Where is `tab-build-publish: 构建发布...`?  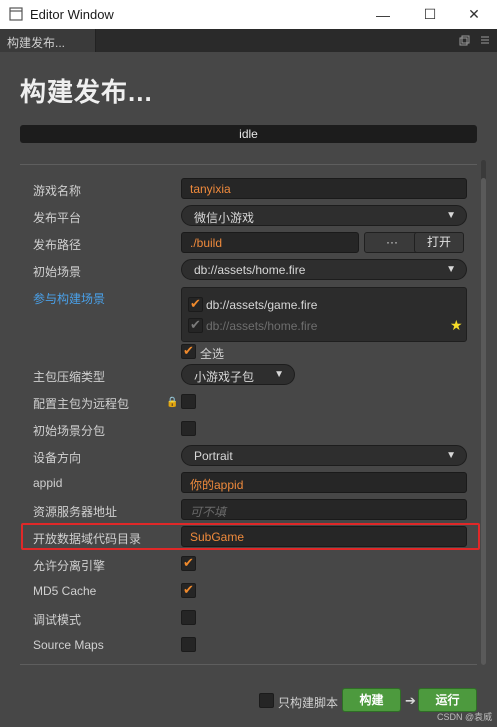
tab-build-publish: 构建发布... is located at coordinates (48, 40).